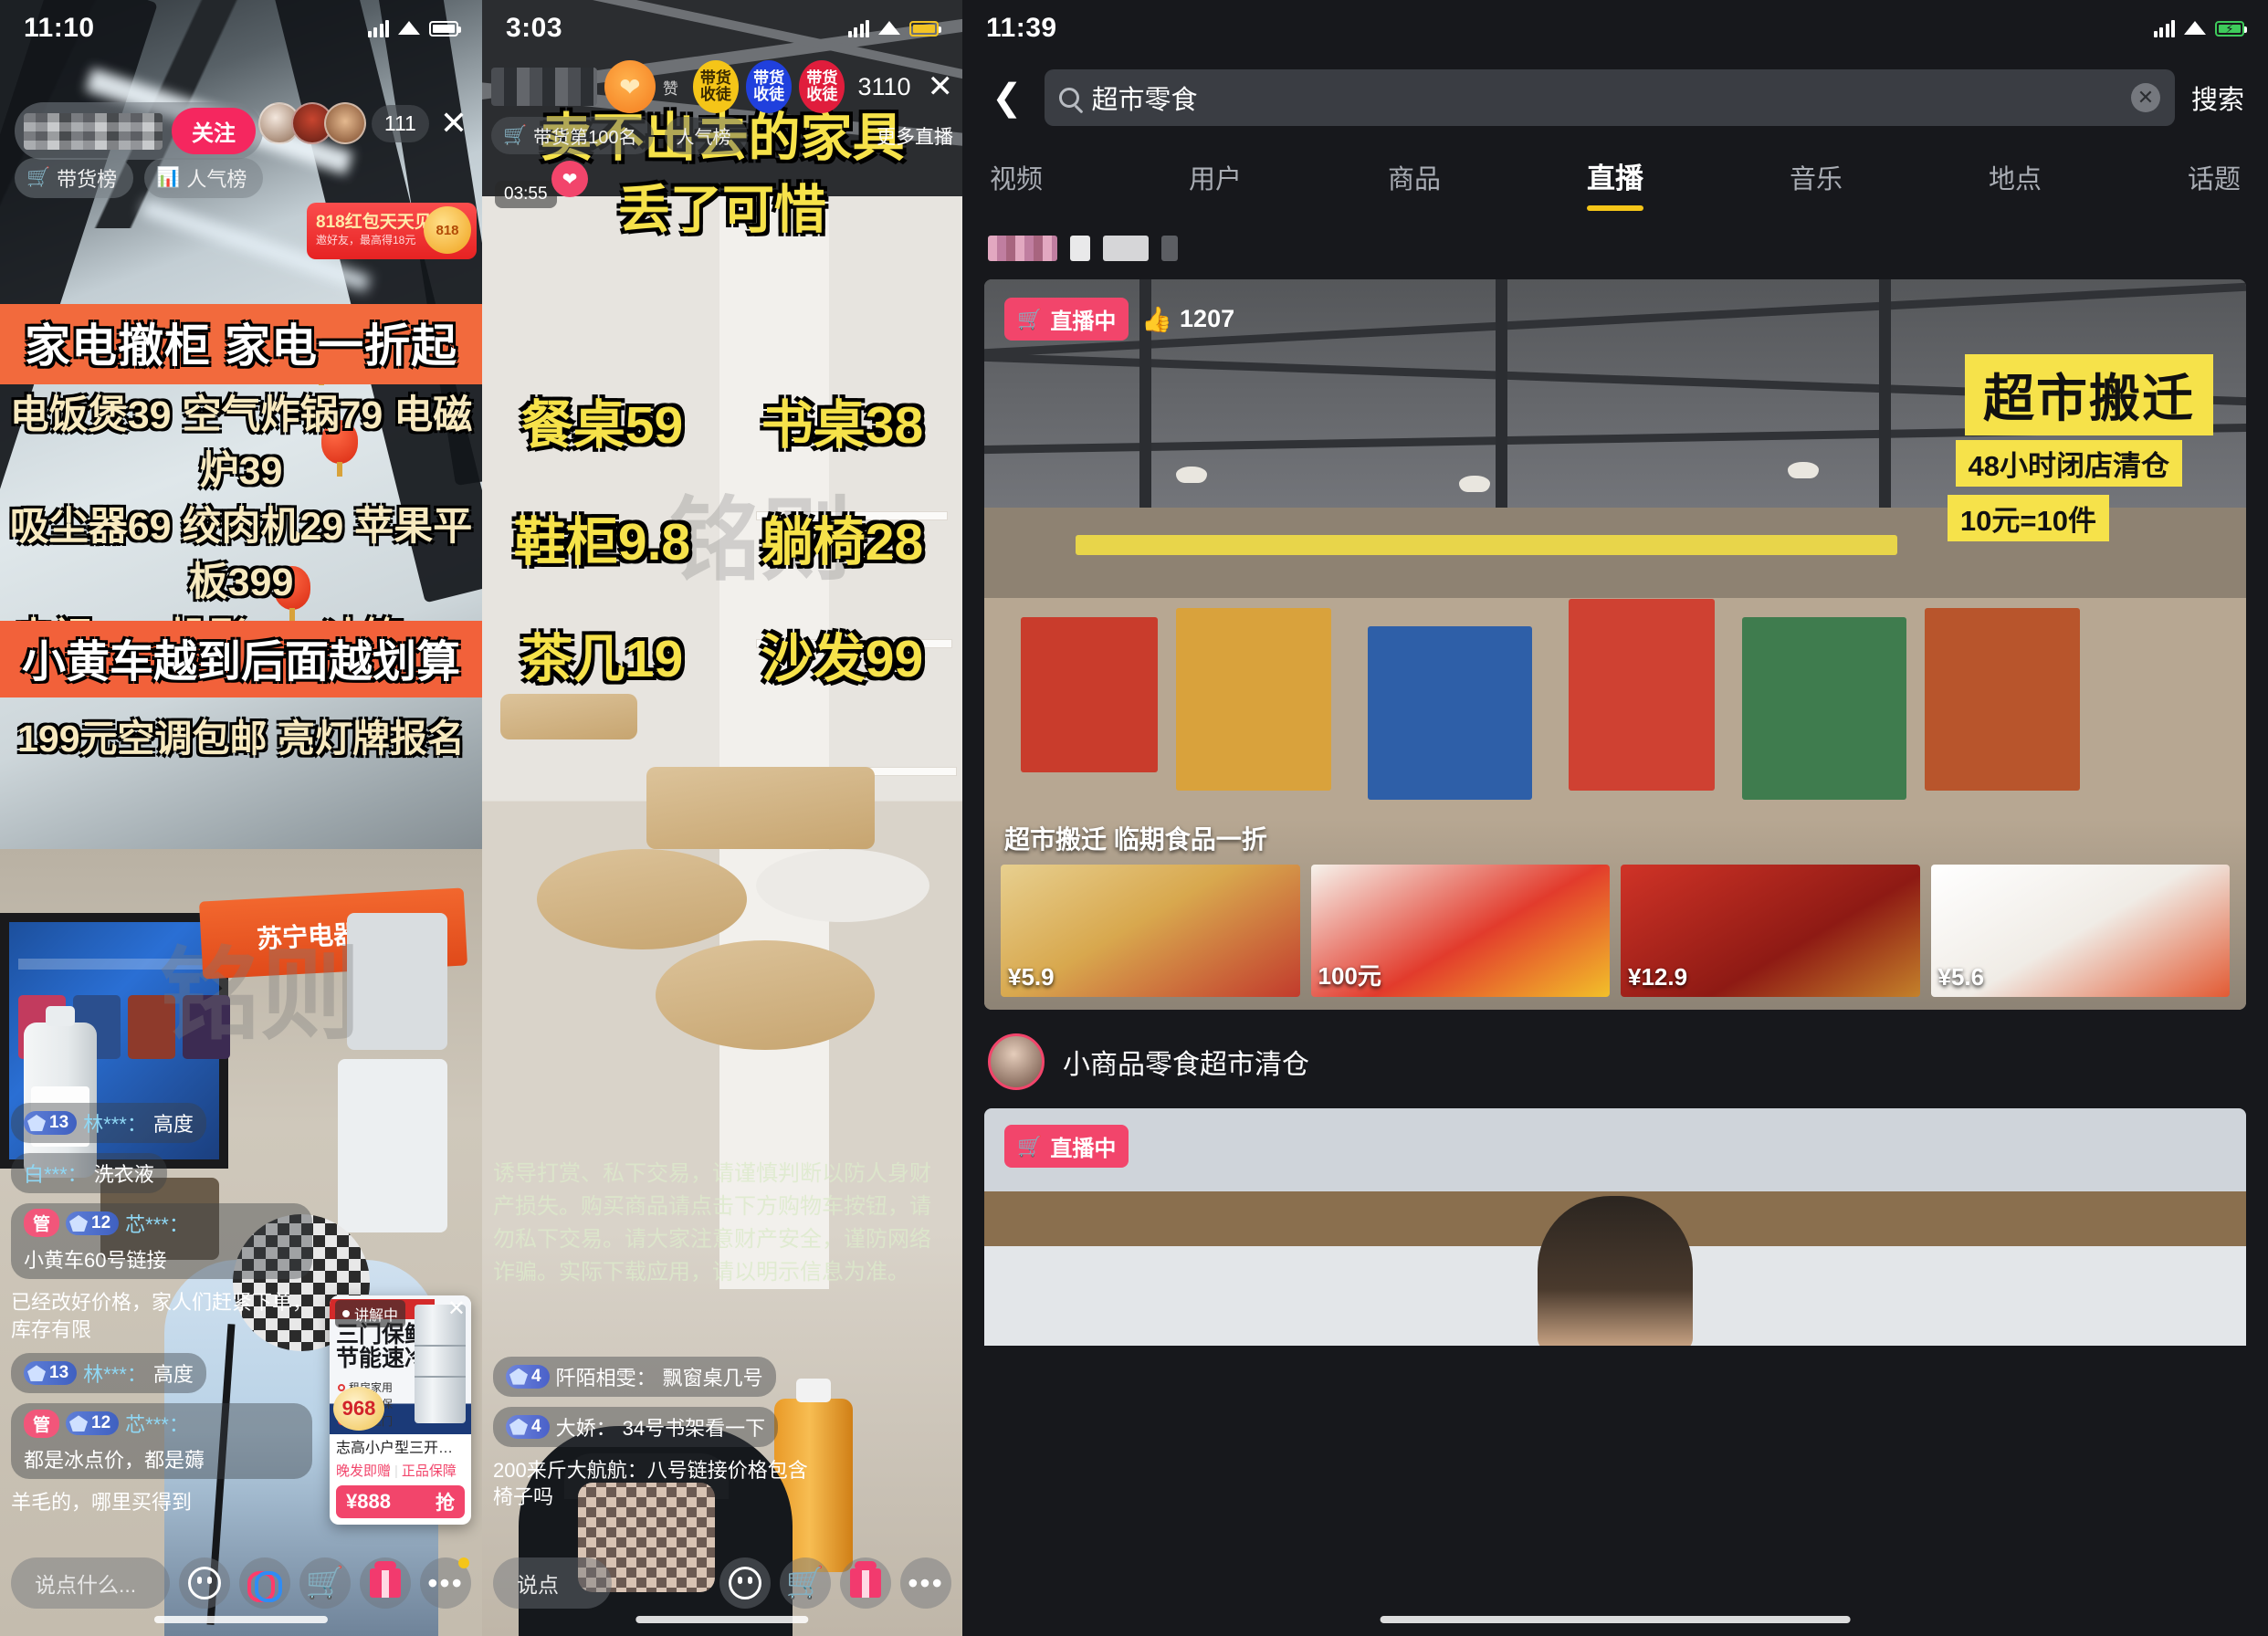 Image resolution: width=2268 pixels, height=1636 pixels. Describe the element at coordinates (1066, 1146) in the screenshot. I see `live-badge-row: 🛒 直播中` at that location.